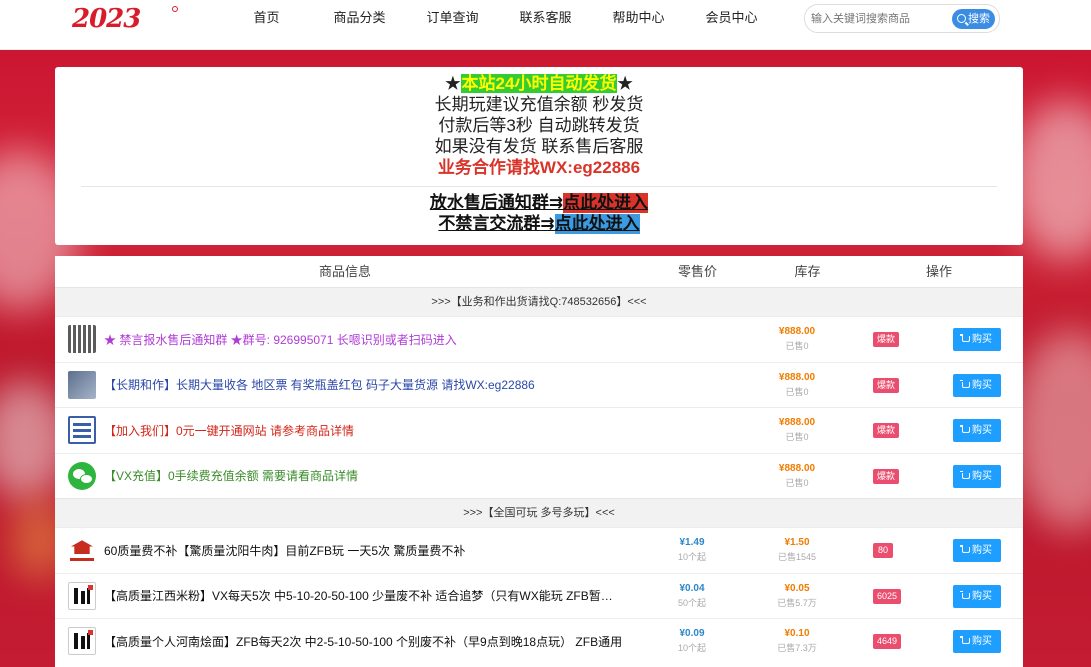 The height and width of the screenshot is (667, 1091). Describe the element at coordinates (692, 542) in the screenshot. I see `unit-price-value: ¥1.49` at that location.